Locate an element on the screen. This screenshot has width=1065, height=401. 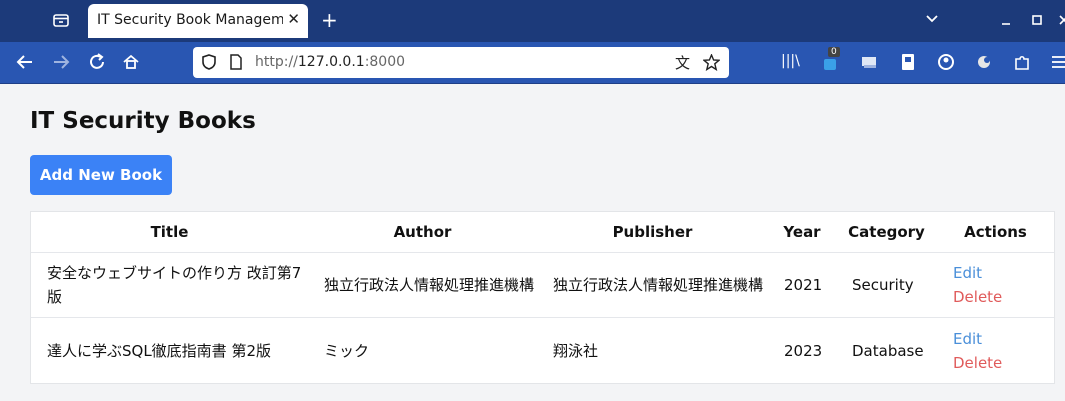
extension-badge-icon: 0 is located at coordinates (831, 60).